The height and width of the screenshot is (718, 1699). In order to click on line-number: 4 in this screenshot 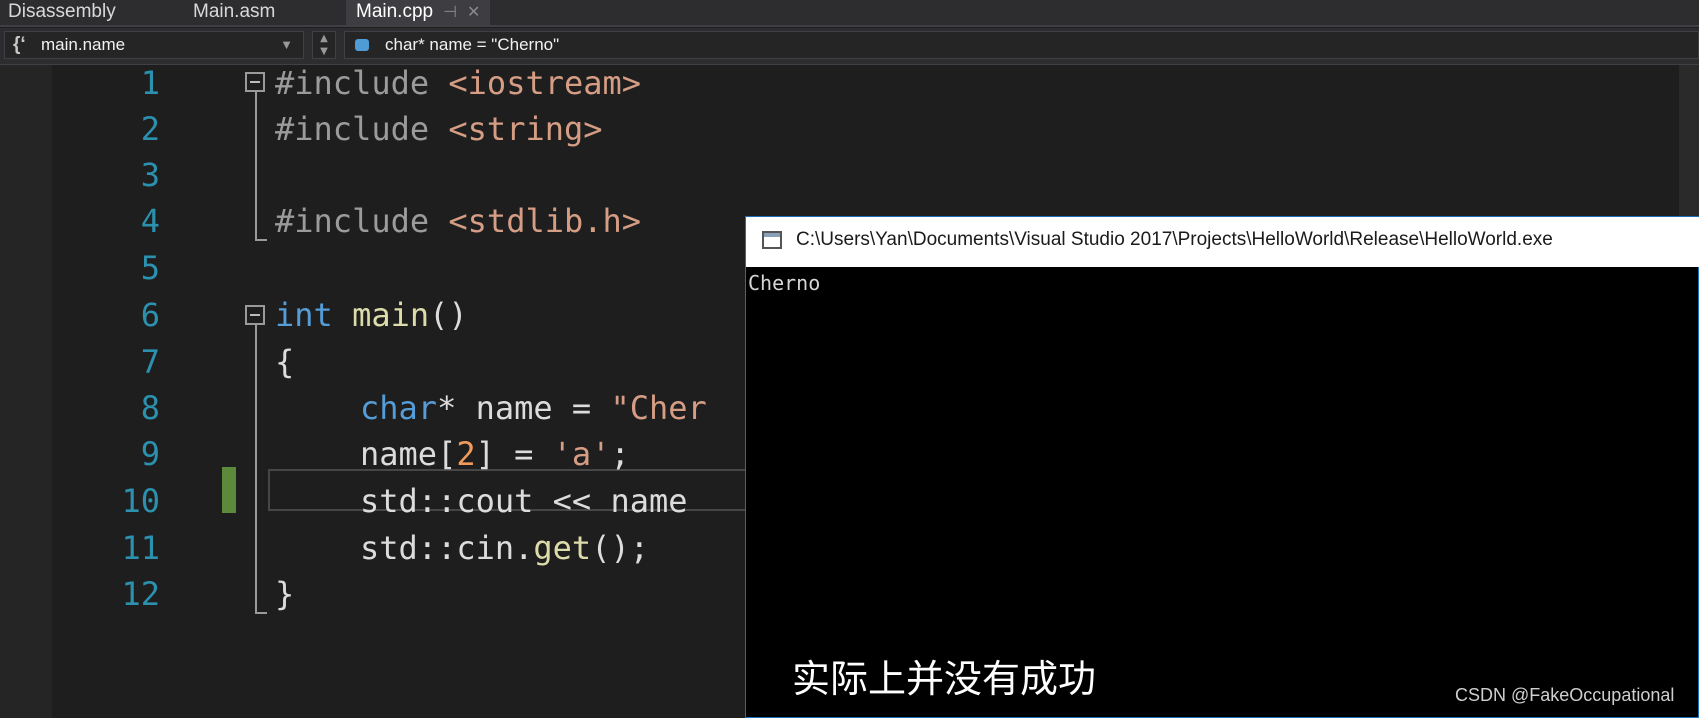, I will do `click(150, 221)`.